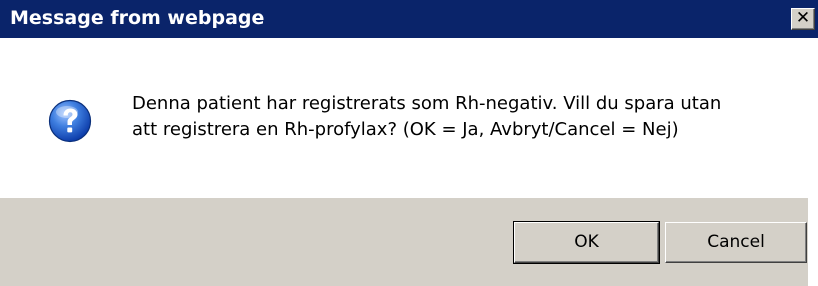 This screenshot has height=286, width=818. What do you see at coordinates (409, 19) in the screenshot?
I see `title-bar: Message from webpage ✕` at bounding box center [409, 19].